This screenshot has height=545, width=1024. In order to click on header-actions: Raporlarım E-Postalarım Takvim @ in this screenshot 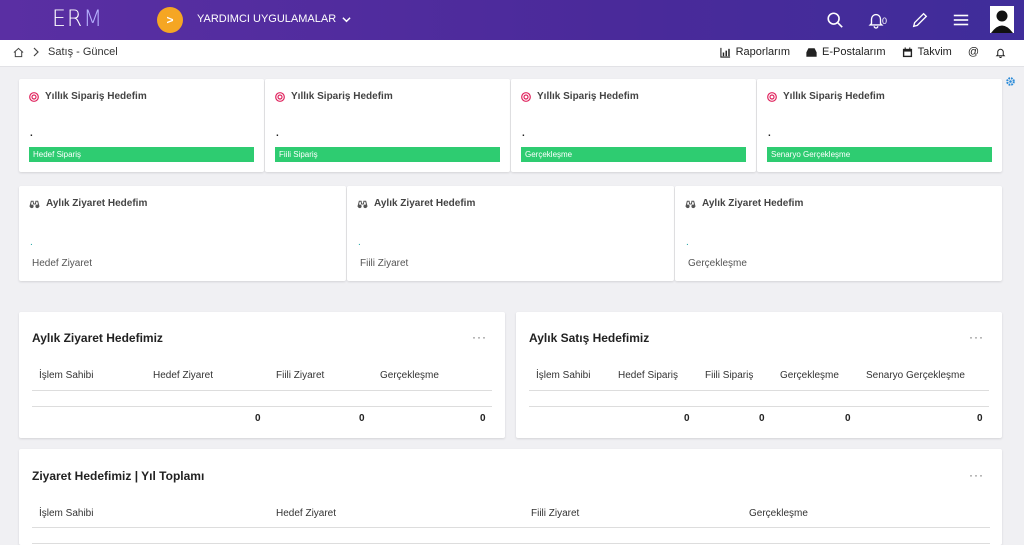, I will do `click(862, 52)`.